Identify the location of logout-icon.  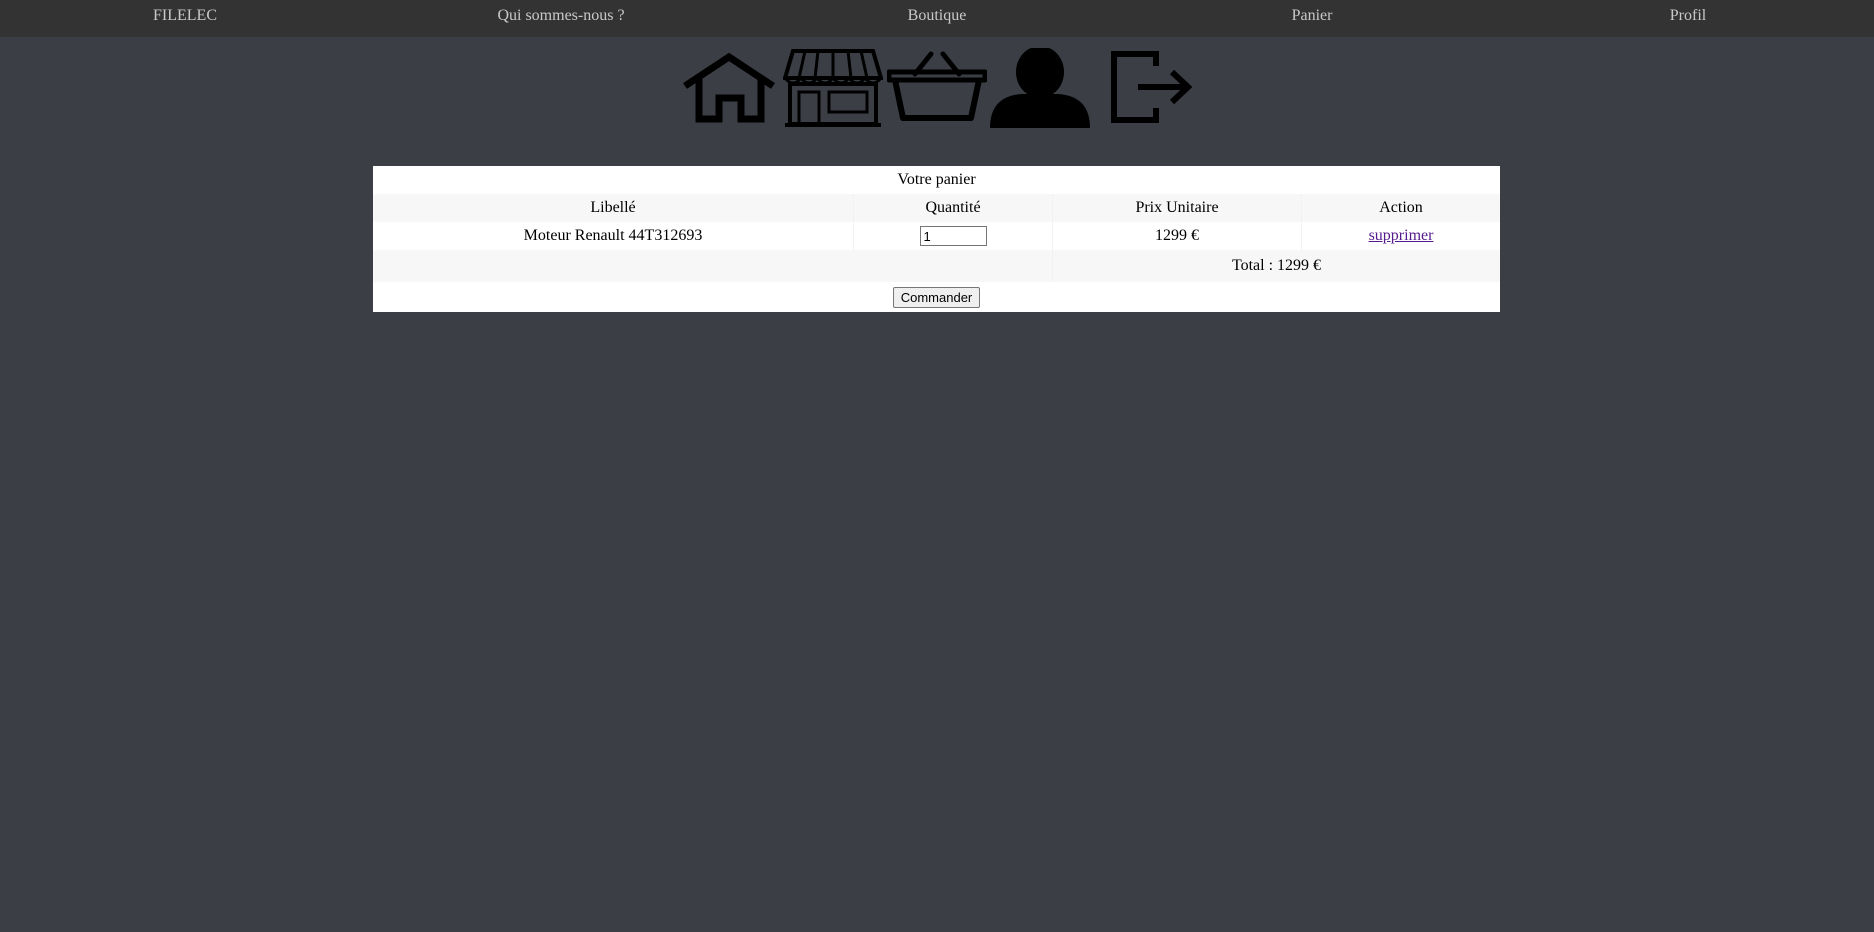
(1150, 88).